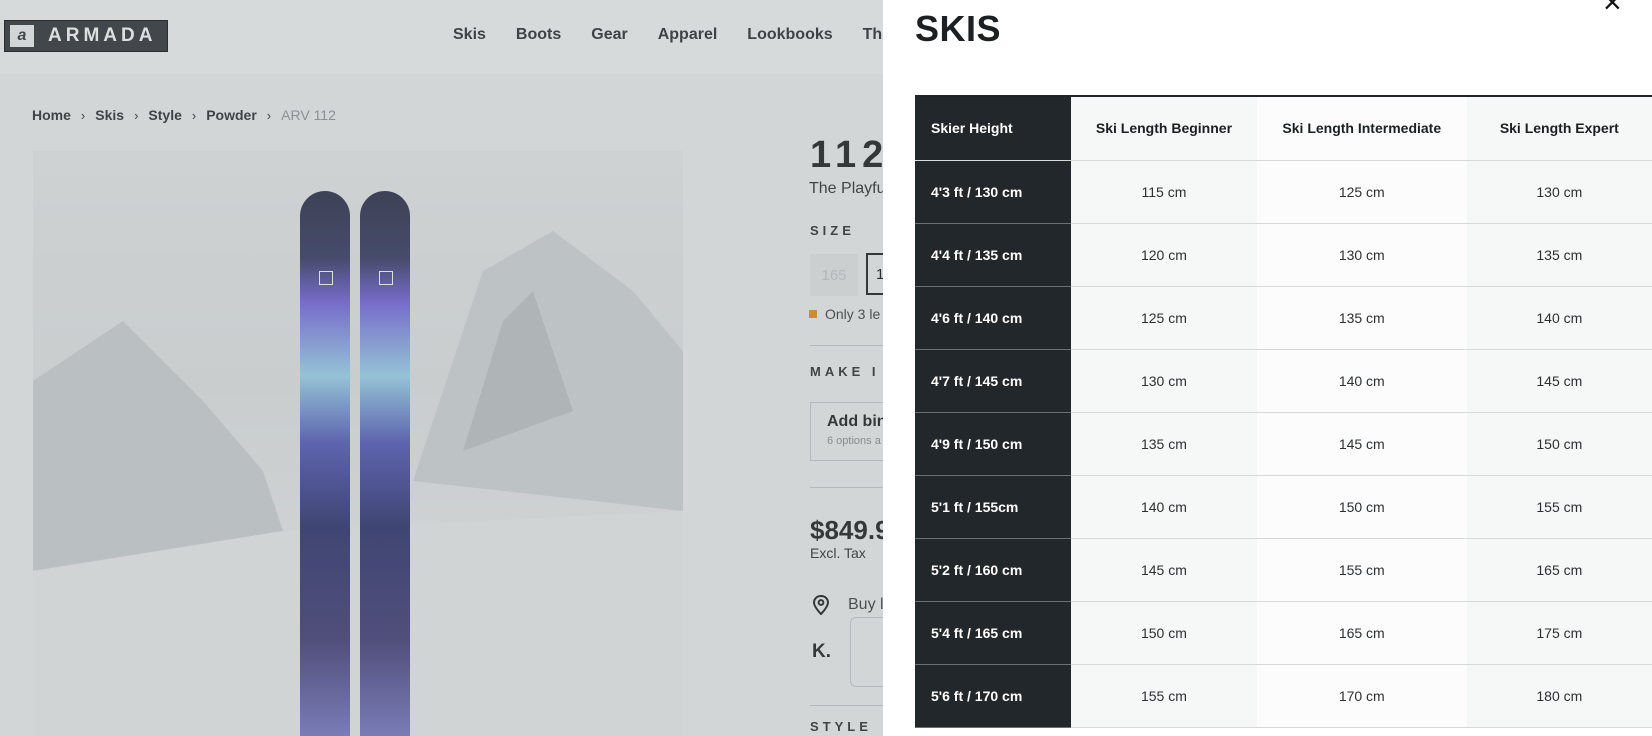 The width and height of the screenshot is (1652, 736). I want to click on cell-intermediate: 165 cm, so click(1361, 633).